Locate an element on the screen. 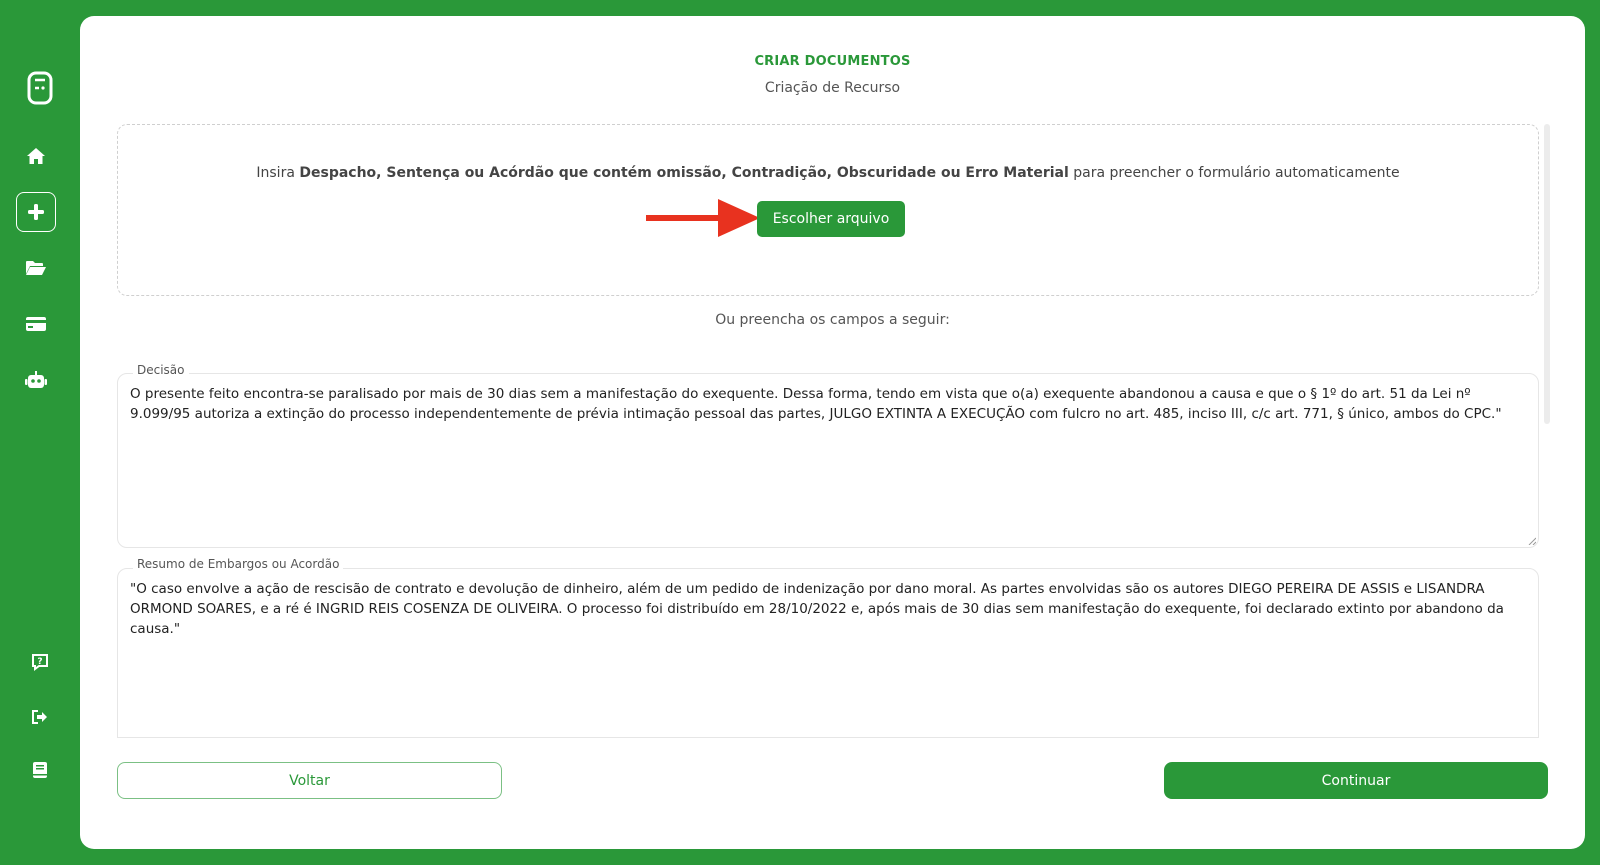 This screenshot has width=1600, height=865. arrow-right-icon is located at coordinates (703, 218).